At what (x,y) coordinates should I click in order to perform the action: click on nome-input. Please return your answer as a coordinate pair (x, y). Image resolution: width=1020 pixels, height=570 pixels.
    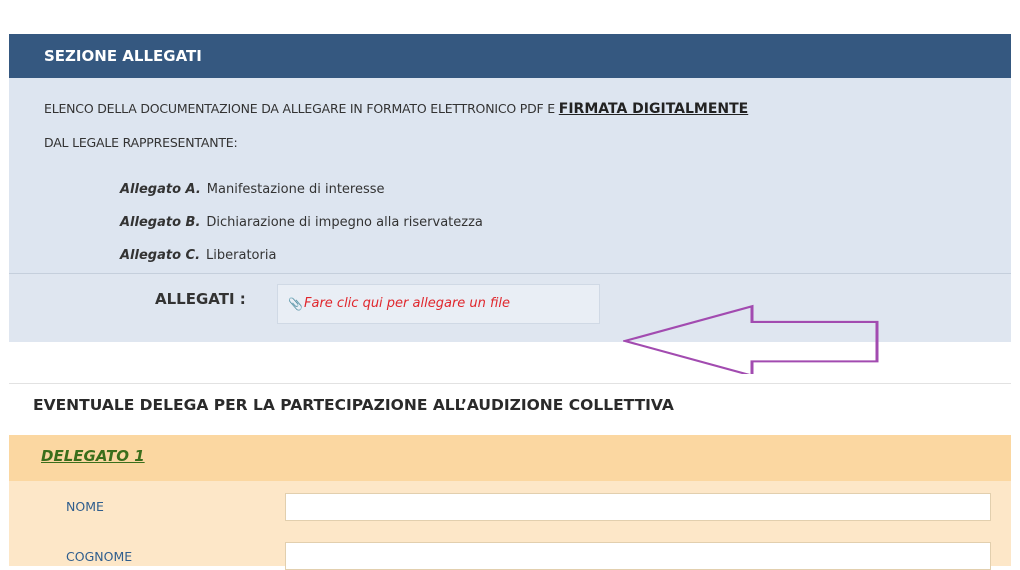
    Looking at the image, I should click on (638, 507).